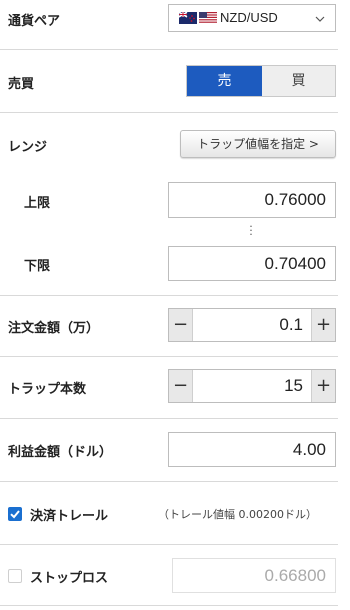 This screenshot has height=610, width=350. What do you see at coordinates (249, 17) in the screenshot?
I see `currency-pair-value: NZD/USD` at bounding box center [249, 17].